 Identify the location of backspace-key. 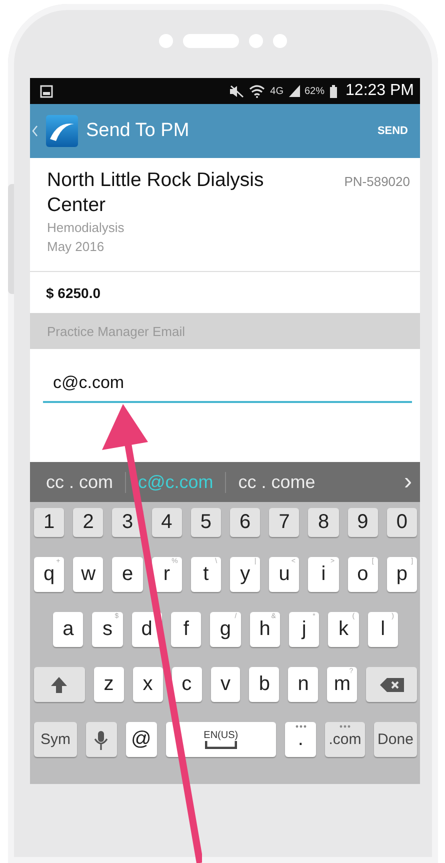
(392, 684).